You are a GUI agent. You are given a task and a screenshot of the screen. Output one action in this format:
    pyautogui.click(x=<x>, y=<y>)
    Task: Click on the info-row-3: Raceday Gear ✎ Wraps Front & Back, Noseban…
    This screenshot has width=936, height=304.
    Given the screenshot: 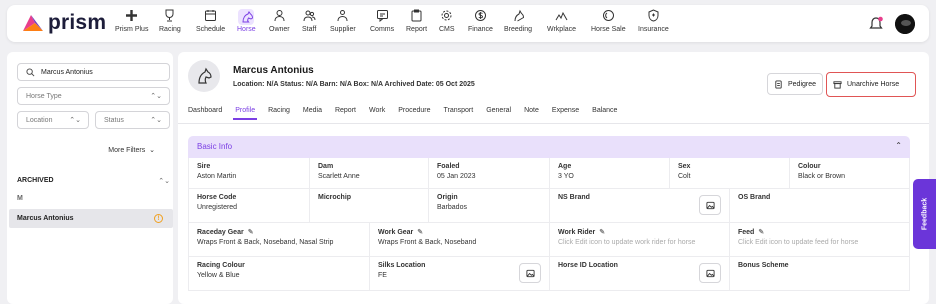 What is the action you would take?
    pyautogui.click(x=549, y=239)
    